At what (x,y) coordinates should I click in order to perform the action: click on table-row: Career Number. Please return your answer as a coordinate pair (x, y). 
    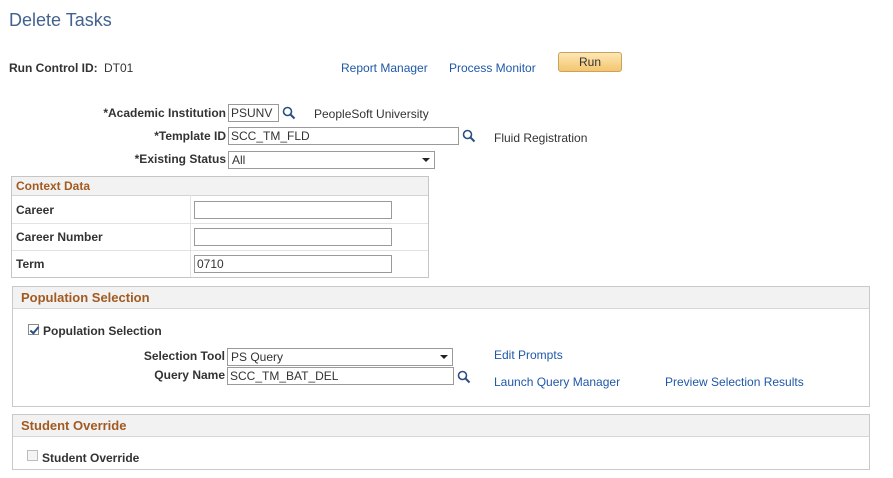
    Looking at the image, I should click on (220, 237).